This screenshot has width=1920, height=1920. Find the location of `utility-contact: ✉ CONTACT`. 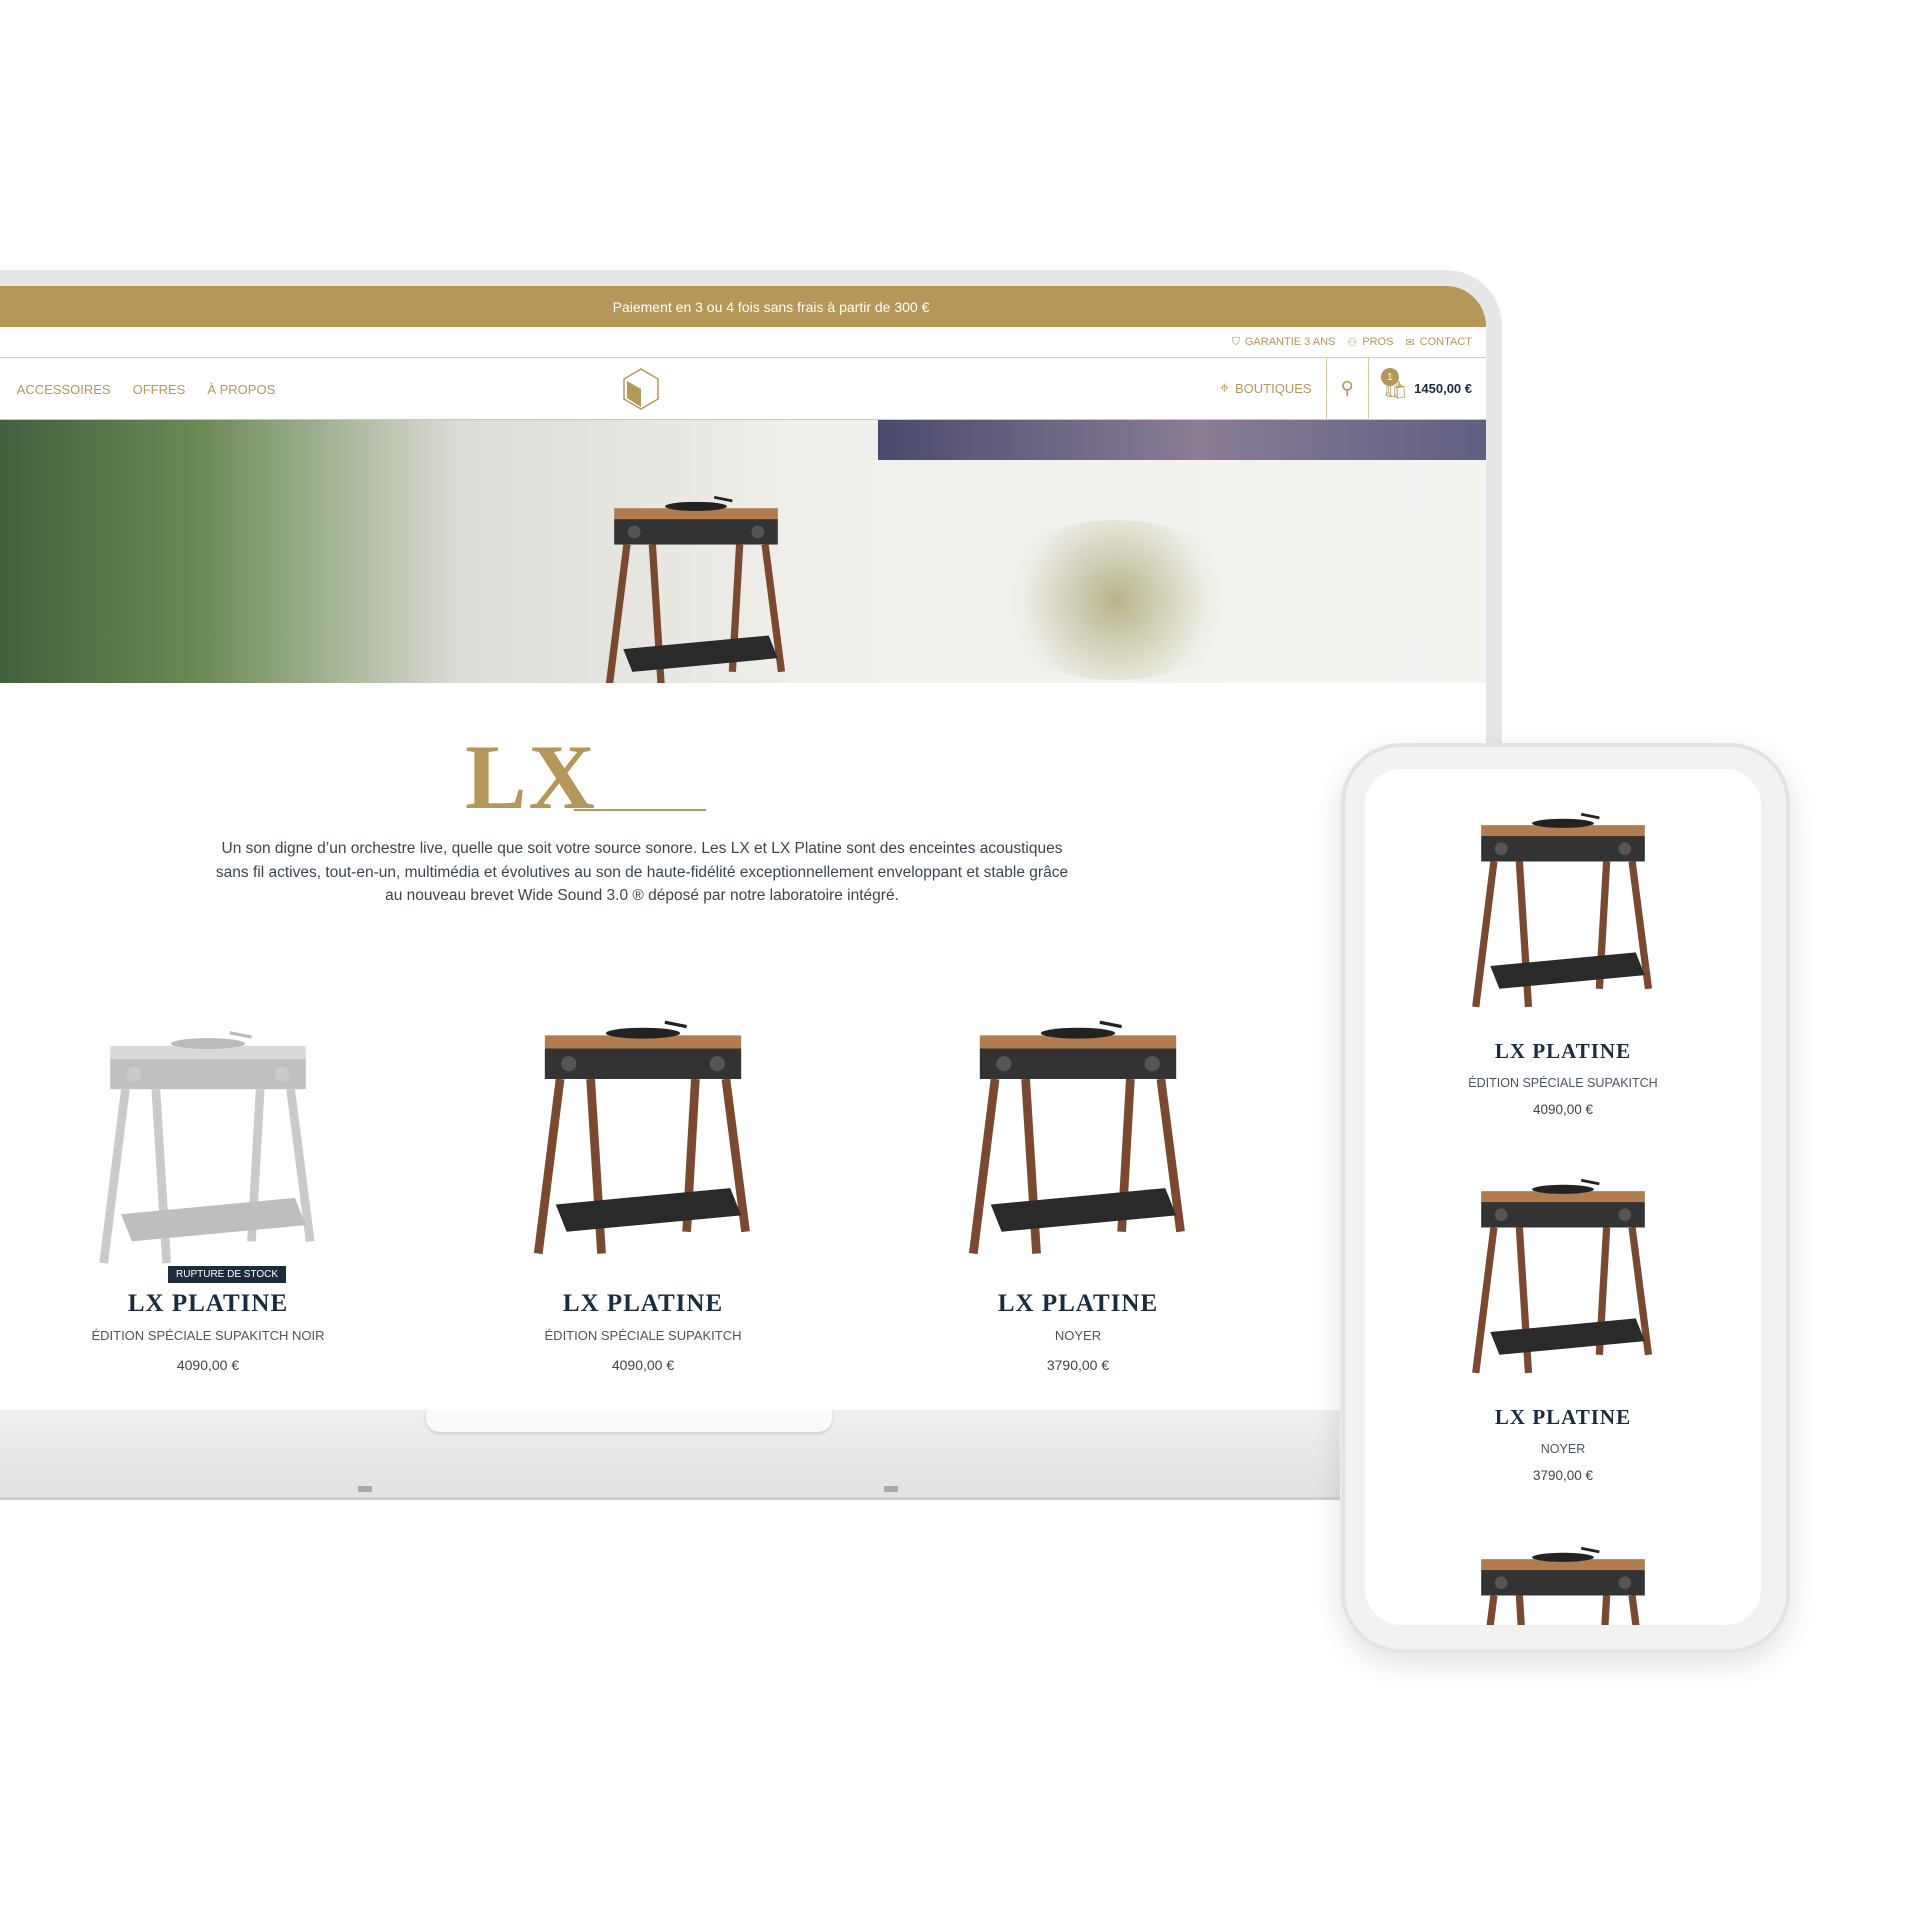

utility-contact: ✉ CONTACT is located at coordinates (1438, 342).